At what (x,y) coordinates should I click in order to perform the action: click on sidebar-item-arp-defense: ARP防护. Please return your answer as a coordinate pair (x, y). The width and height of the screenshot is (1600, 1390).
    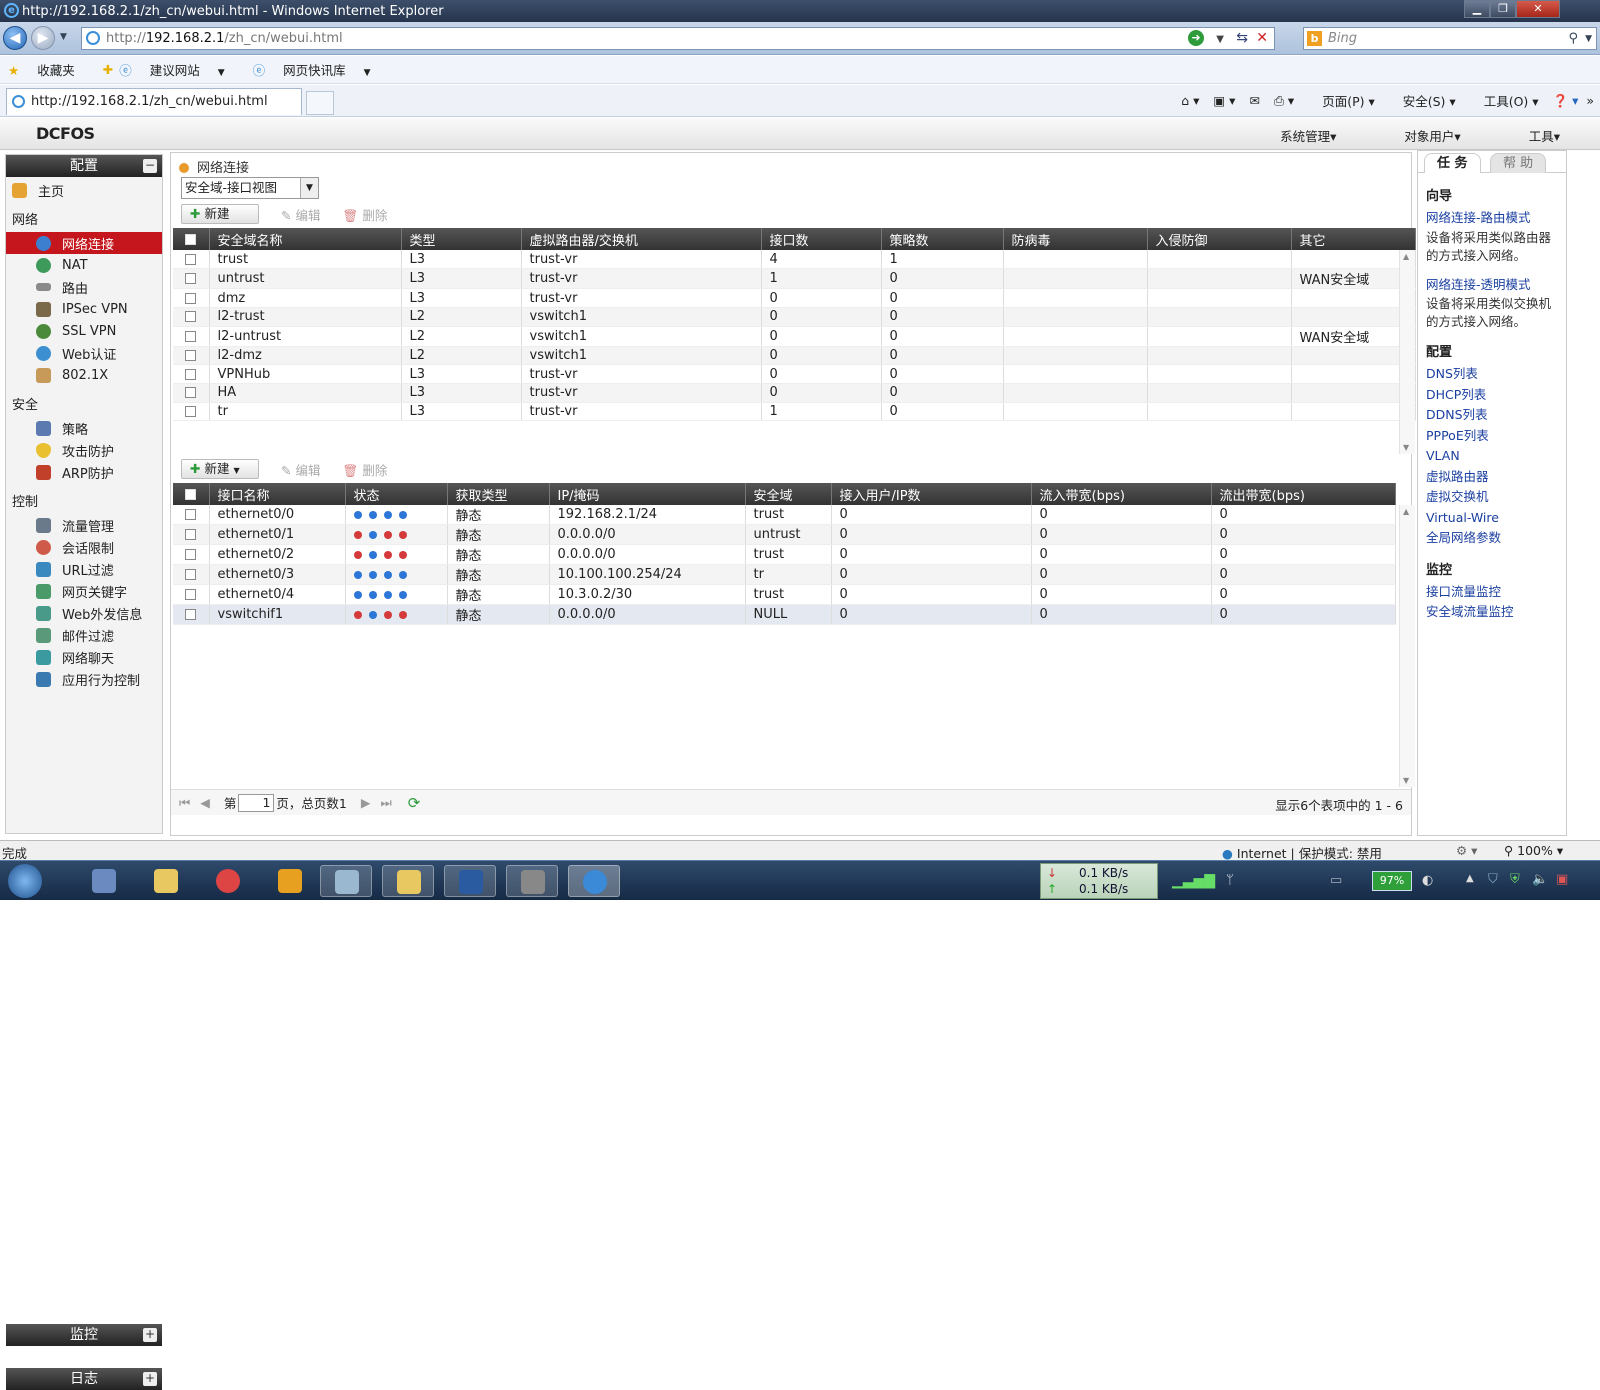
    Looking at the image, I should click on (84, 472).